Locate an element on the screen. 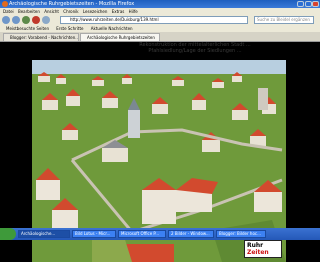 Image resolution: width=320 pixels, height=262 pixels. ruhrzeiten-logo: Ruhr Zeiten is located at coordinates (263, 249).